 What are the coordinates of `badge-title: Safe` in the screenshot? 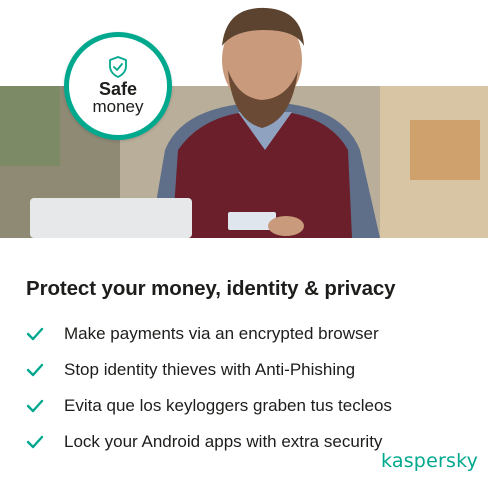 It's located at (118, 89).